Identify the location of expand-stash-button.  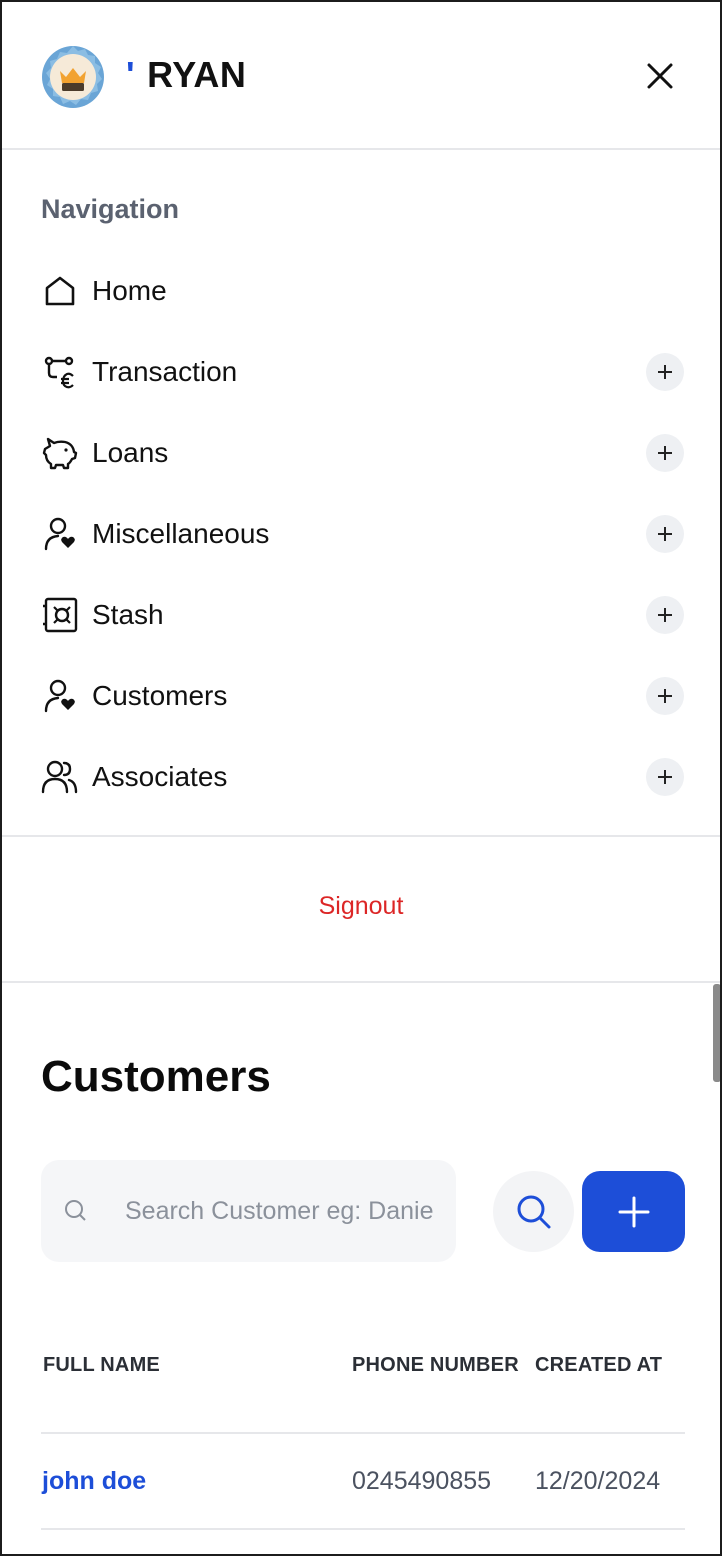
(665, 615).